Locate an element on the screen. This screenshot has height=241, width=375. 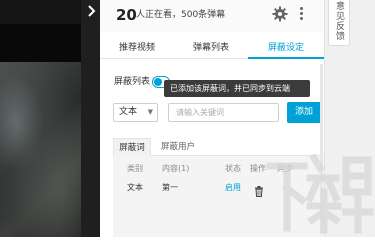
panel-tabs: 推荐视频 弹幕列表 屏蔽设定 is located at coordinates (212, 48).